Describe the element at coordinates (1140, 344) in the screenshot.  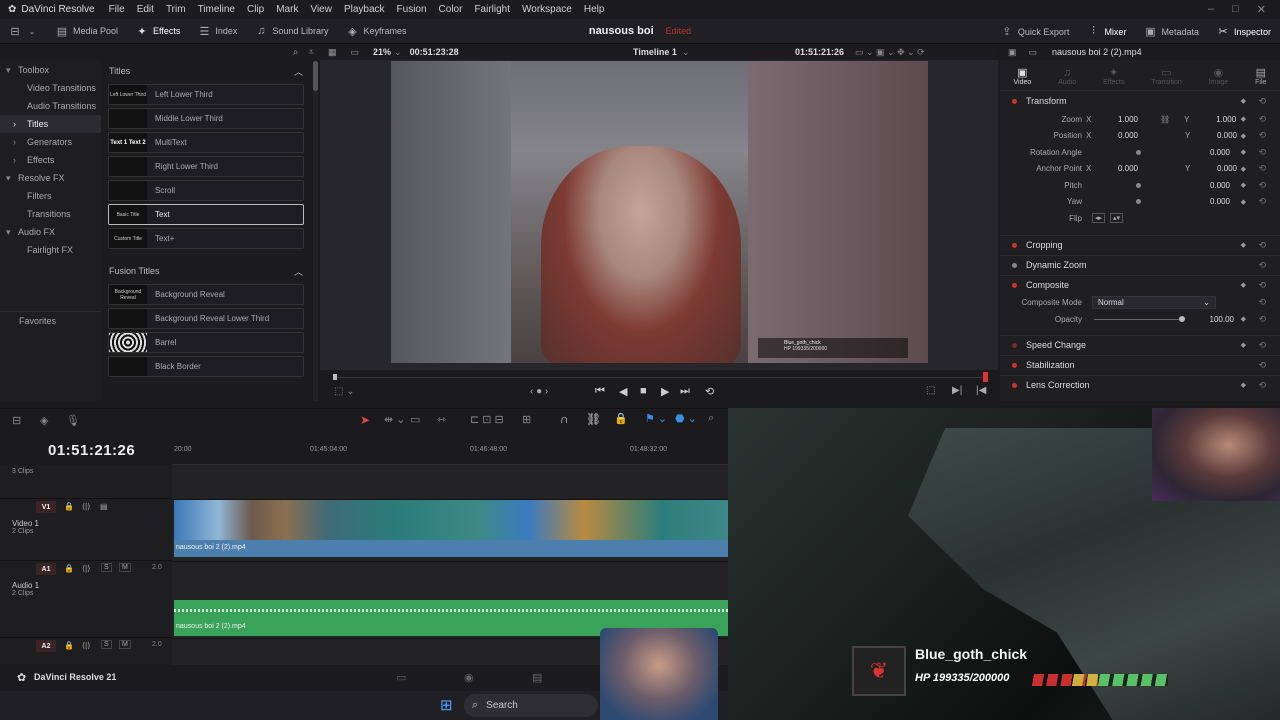
I see `section-speed-change: Speed Change ◆ ⟲` at that location.